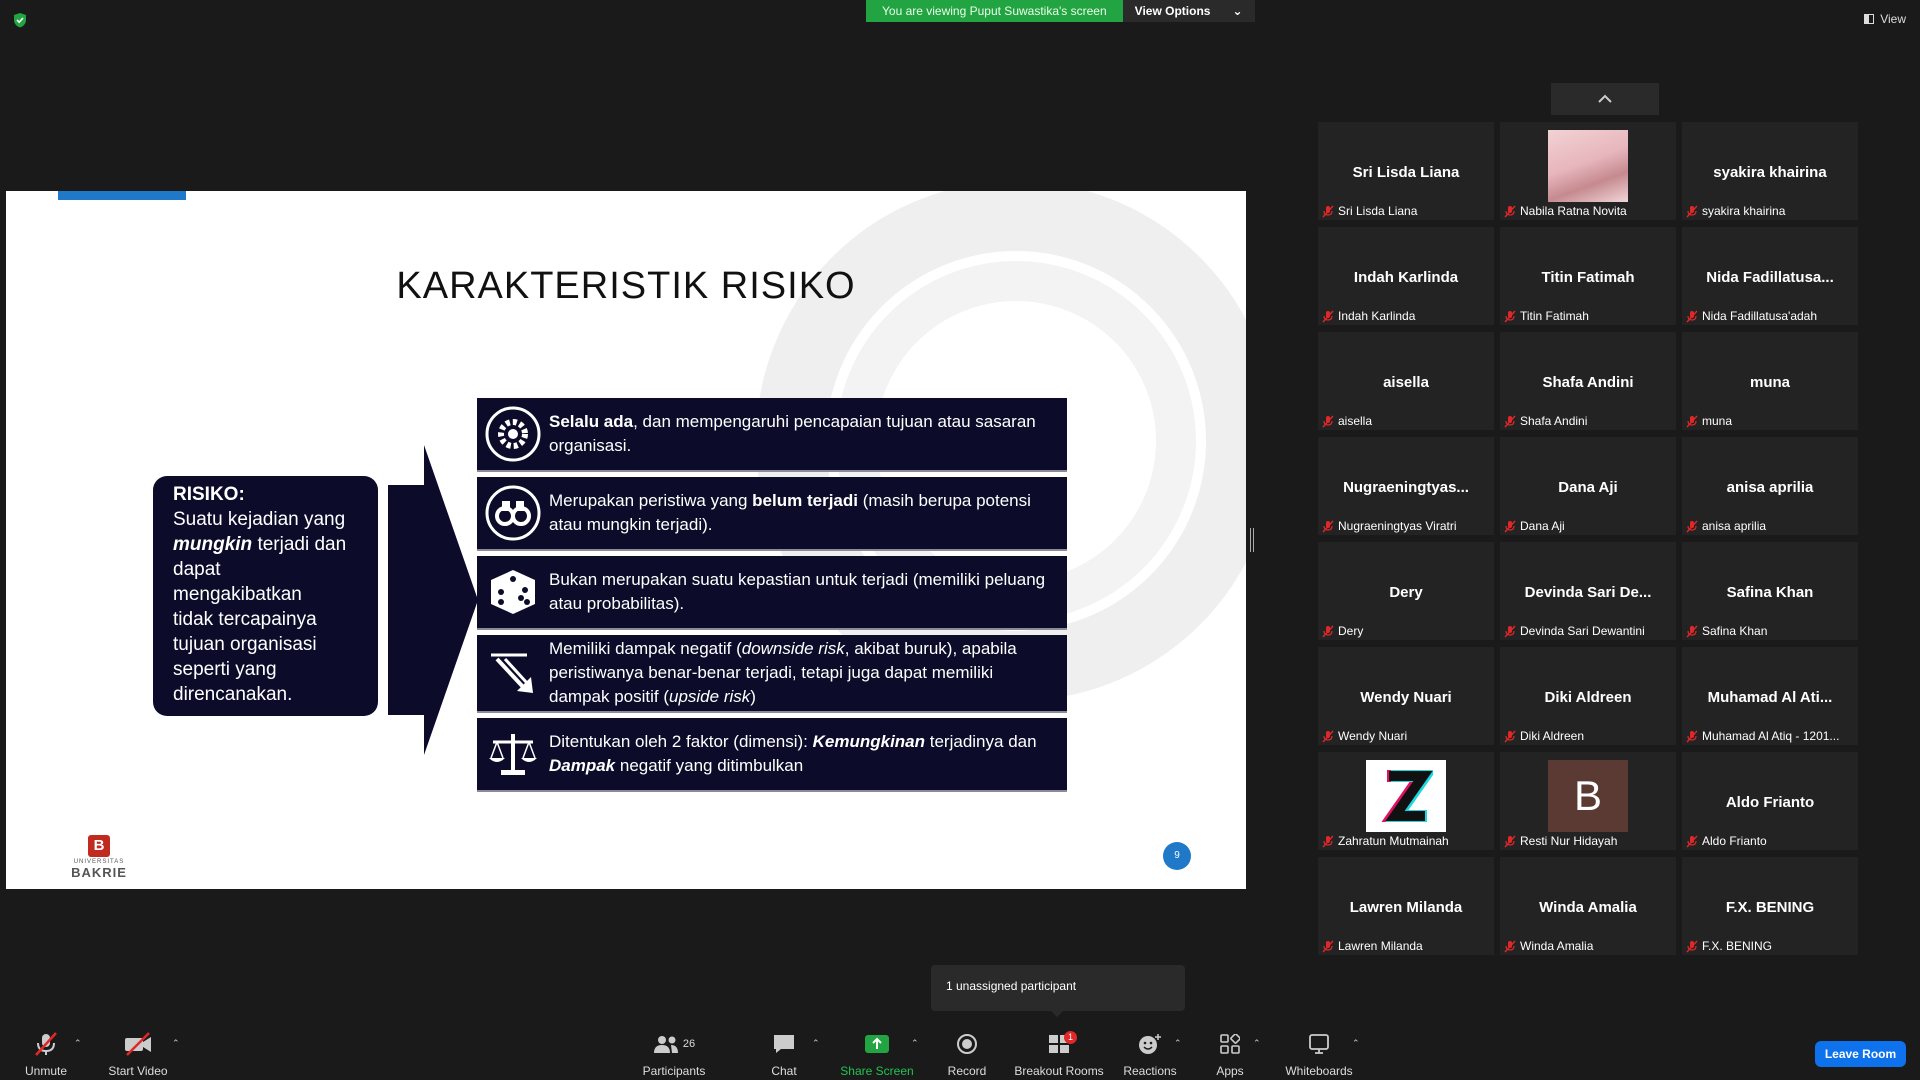 The height and width of the screenshot is (1080, 1920). I want to click on participant-tile: Indah Karlinda Indah Karlinda, so click(1406, 276).